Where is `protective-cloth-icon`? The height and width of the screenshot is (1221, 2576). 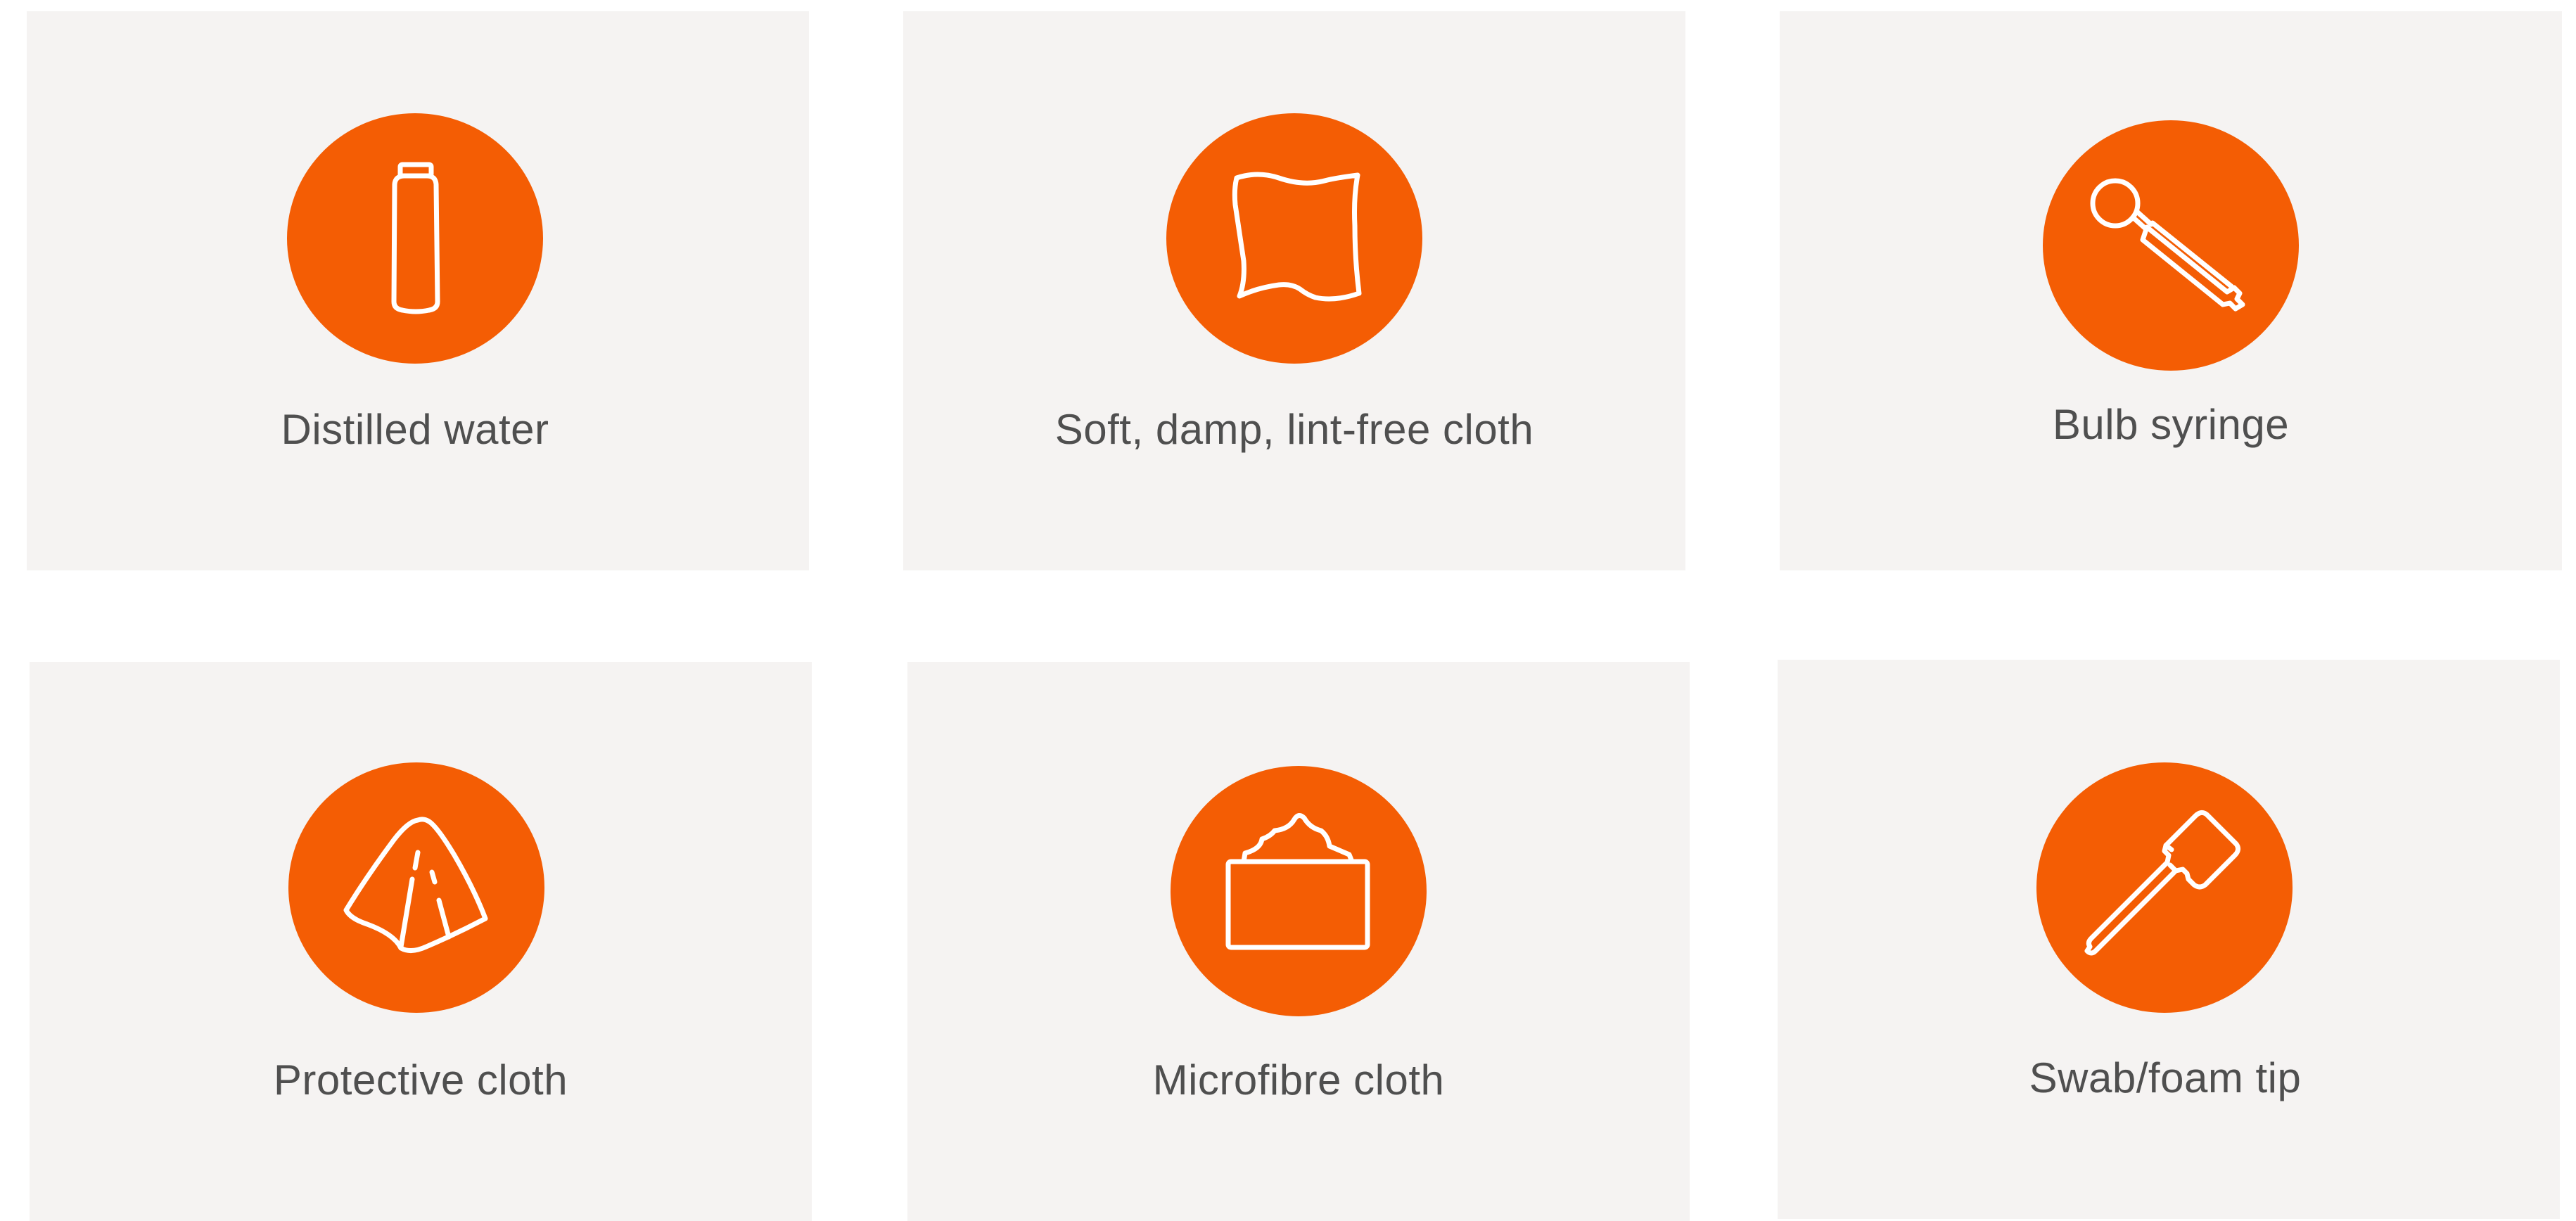
protective-cloth-icon is located at coordinates (415, 885).